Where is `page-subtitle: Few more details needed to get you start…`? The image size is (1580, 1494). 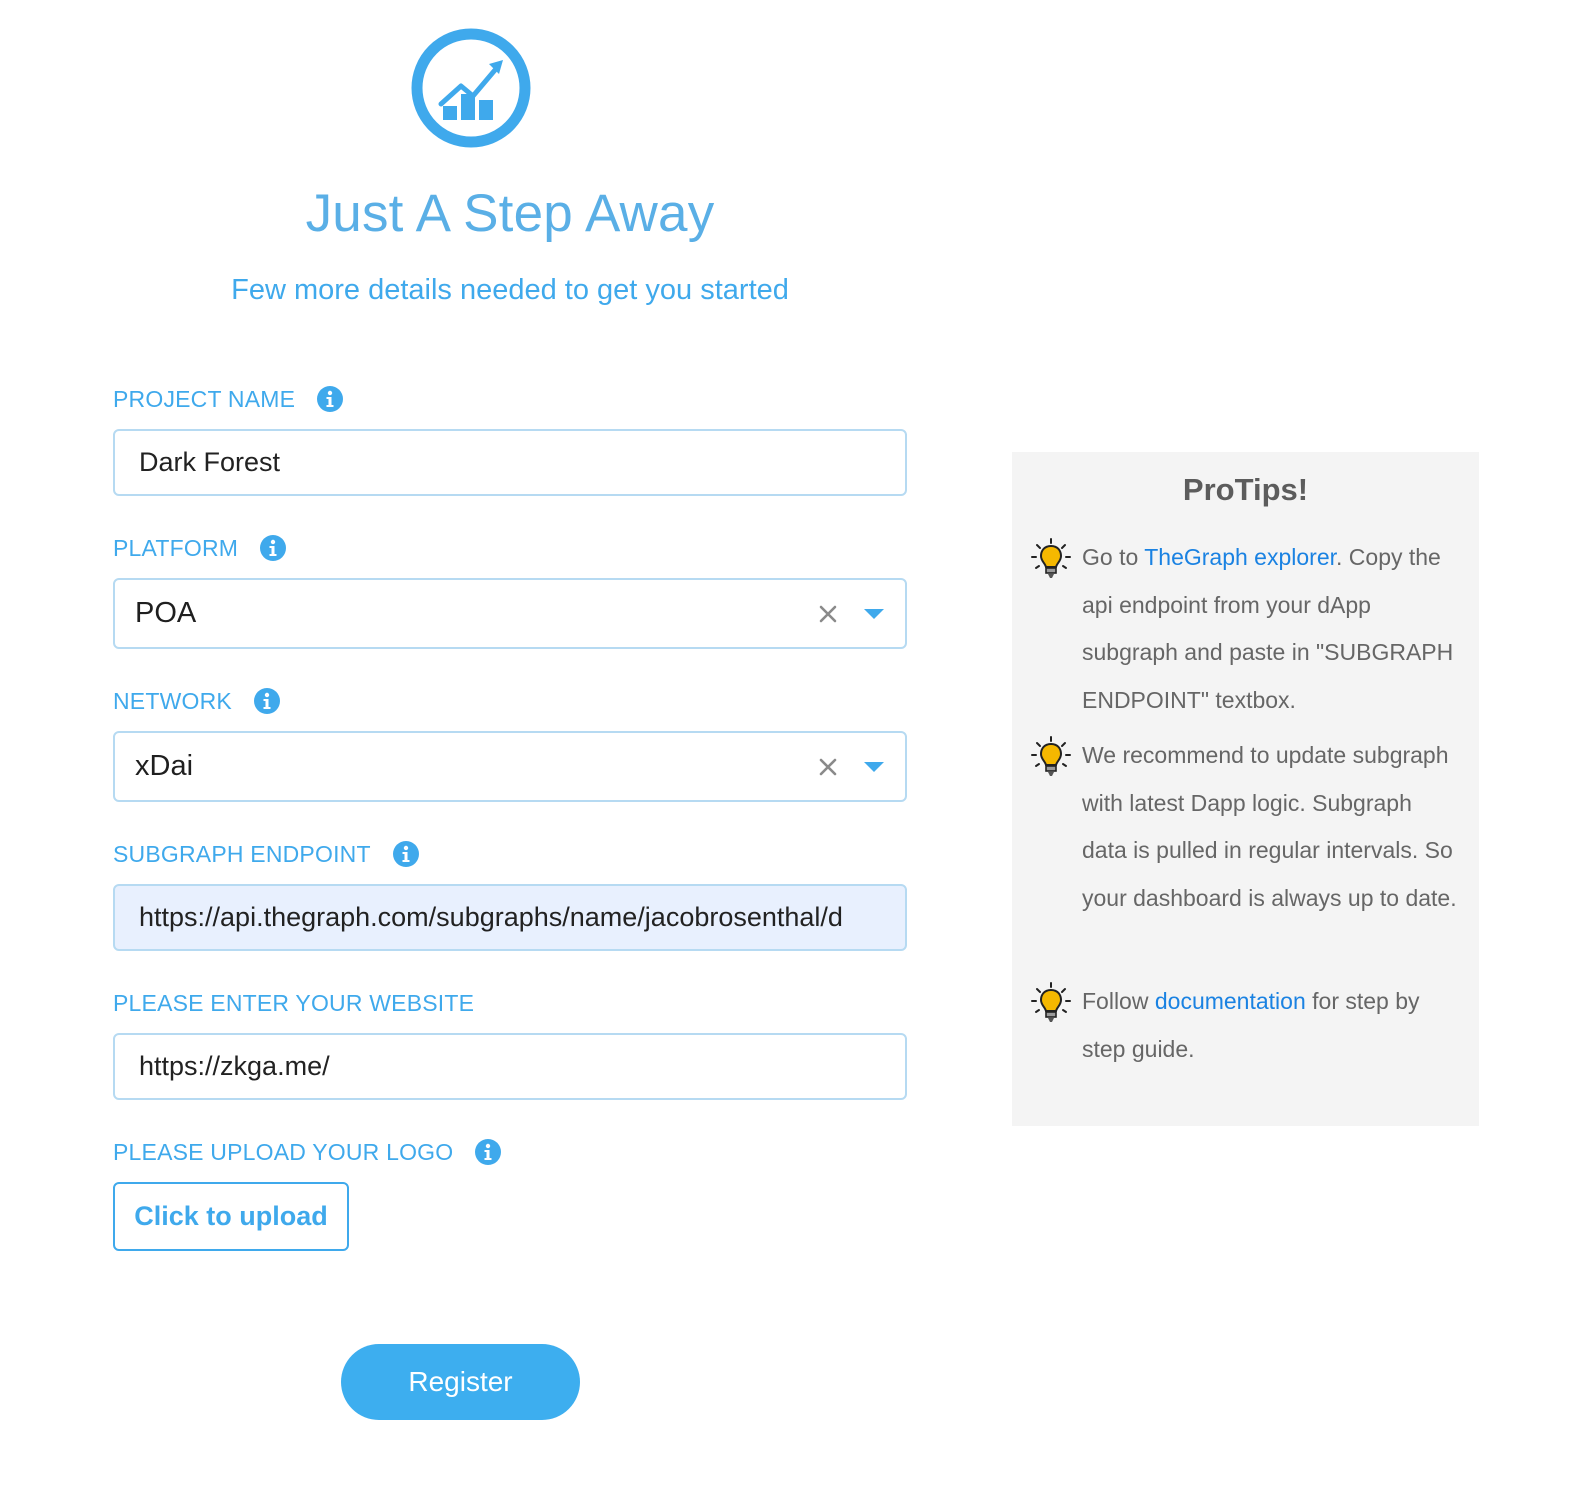
page-subtitle: Few more details needed to get you start… is located at coordinates (510, 290).